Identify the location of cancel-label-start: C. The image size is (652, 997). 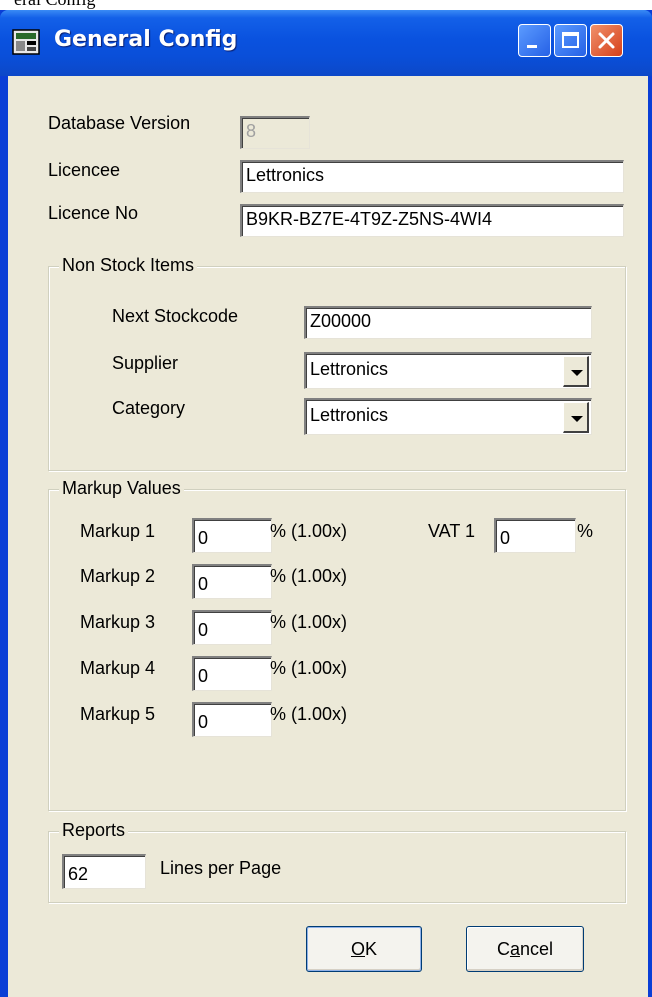
(503, 949).